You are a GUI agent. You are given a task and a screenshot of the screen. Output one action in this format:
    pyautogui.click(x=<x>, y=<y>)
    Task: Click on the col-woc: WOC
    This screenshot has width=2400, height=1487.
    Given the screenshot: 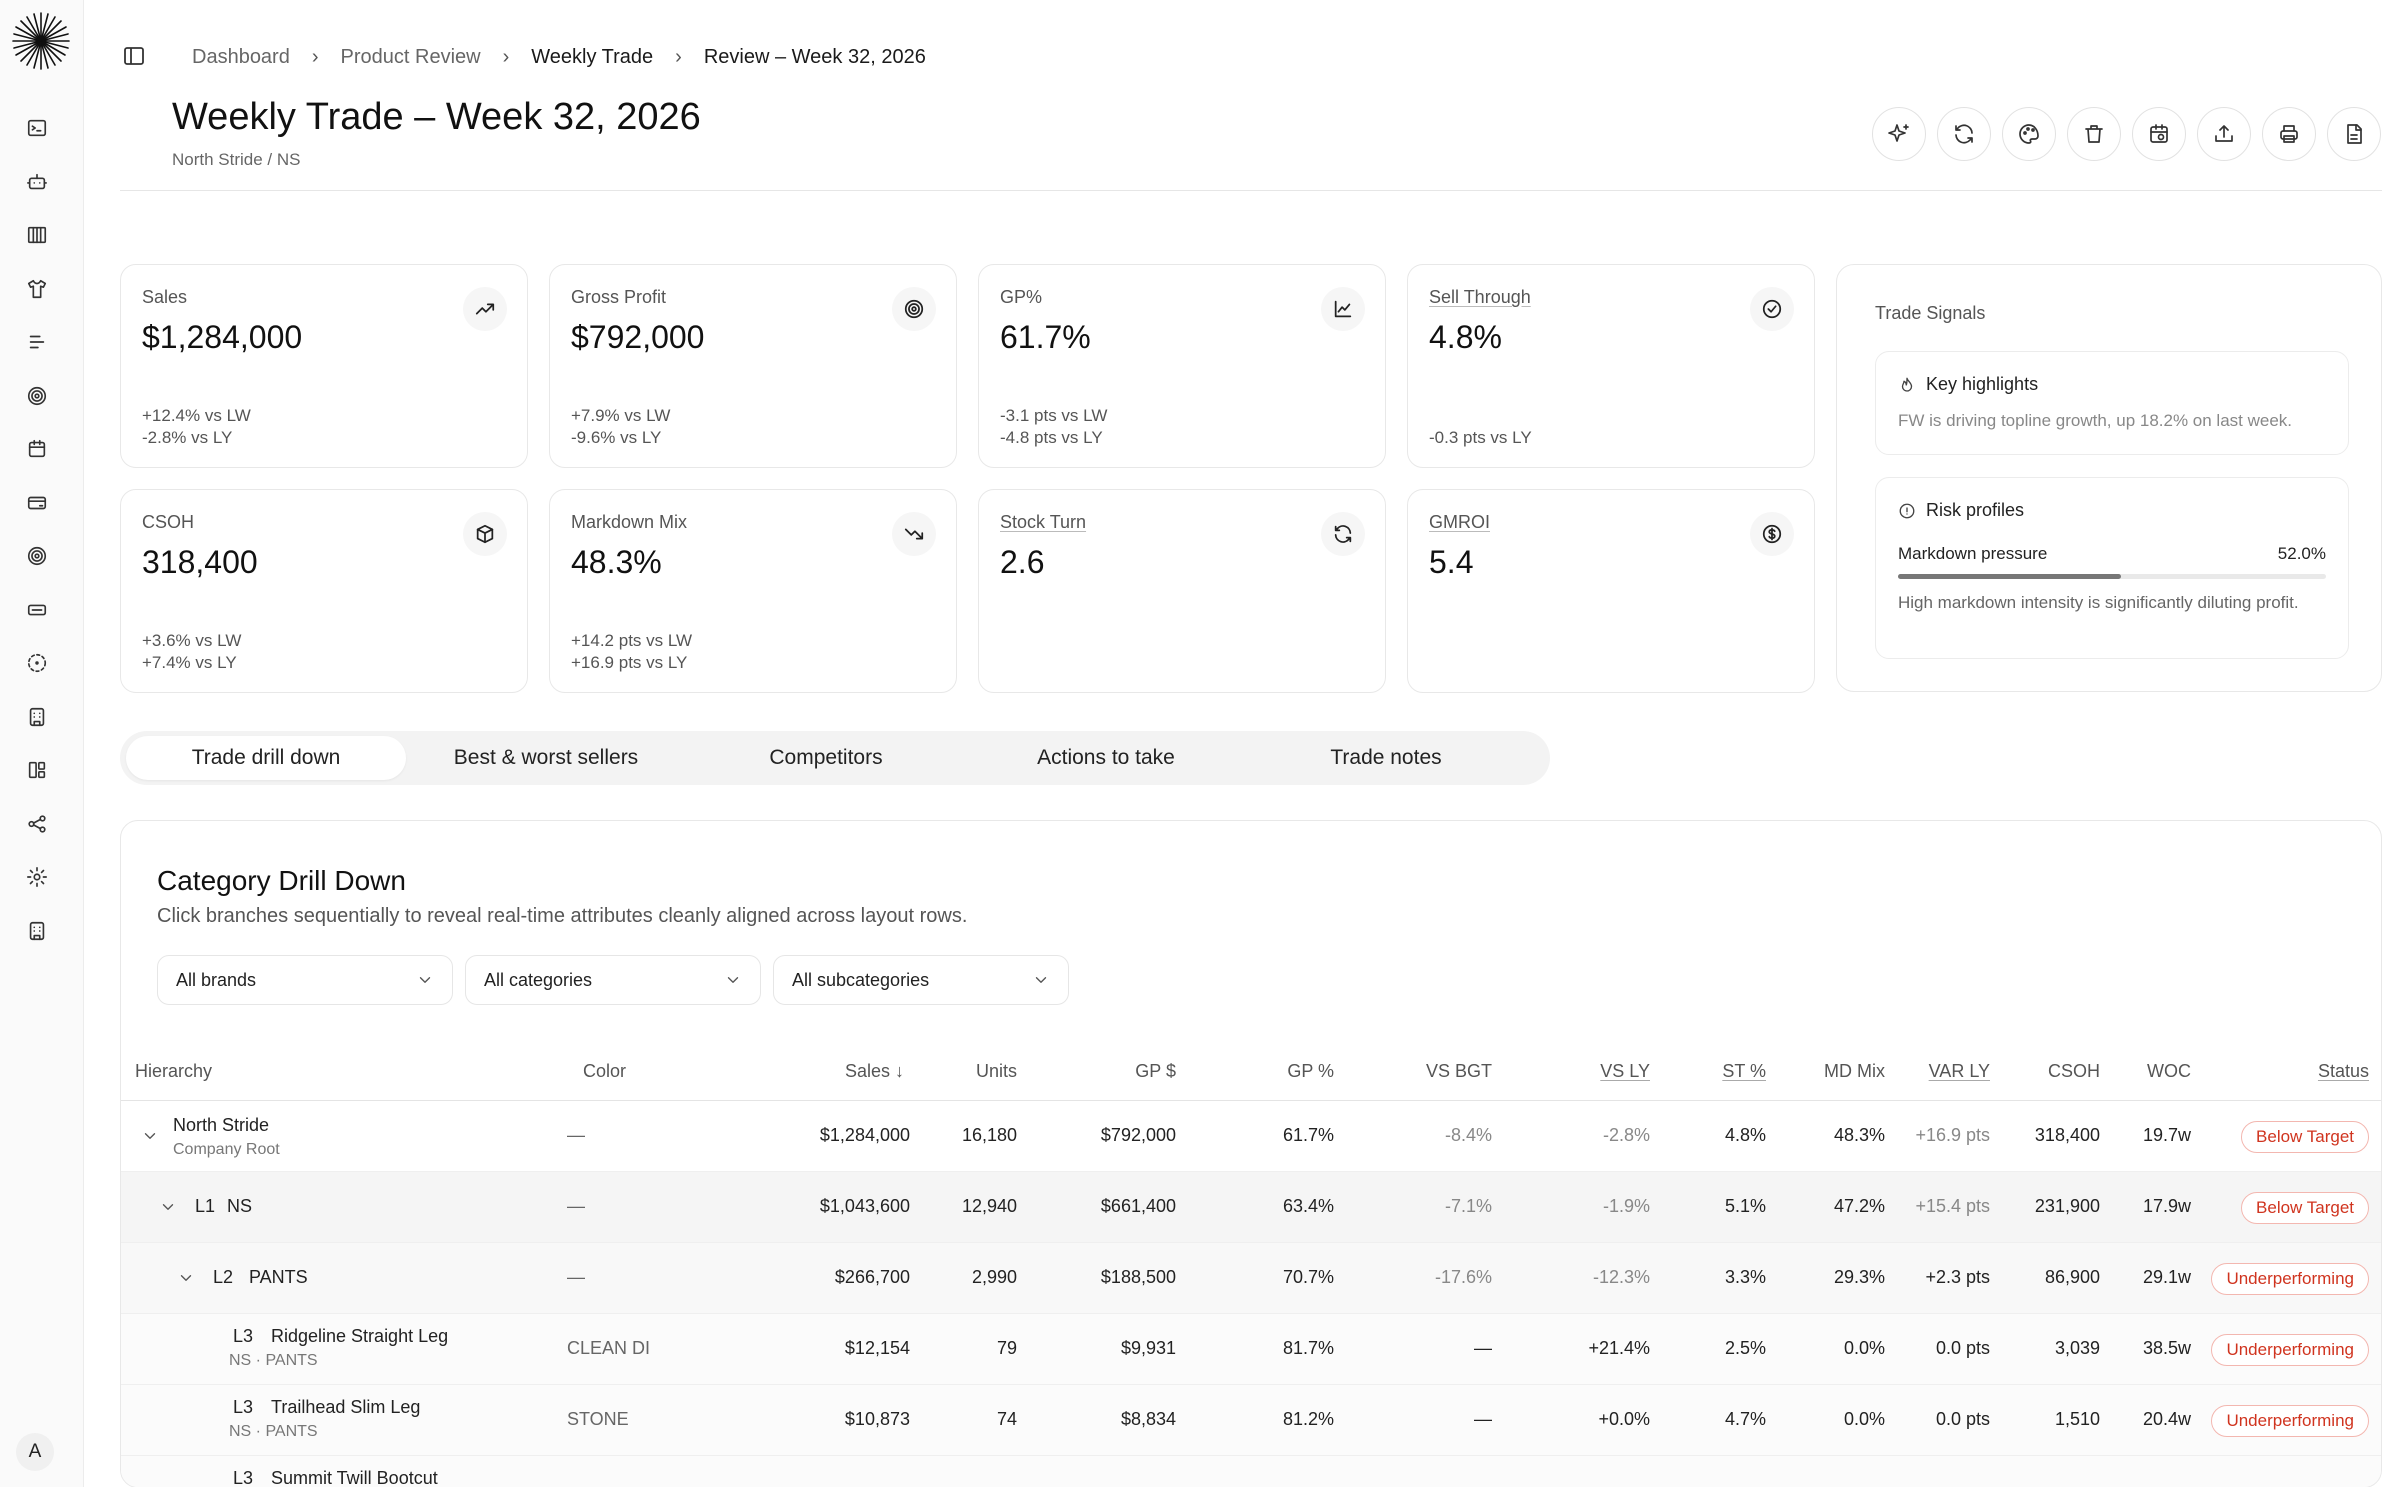 What is the action you would take?
    pyautogui.click(x=2169, y=1071)
    